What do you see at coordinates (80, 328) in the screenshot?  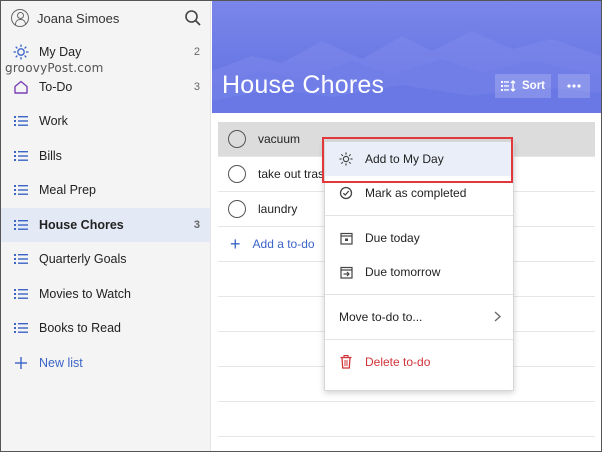 I see `sidebar-item-label: Books to Read` at bounding box center [80, 328].